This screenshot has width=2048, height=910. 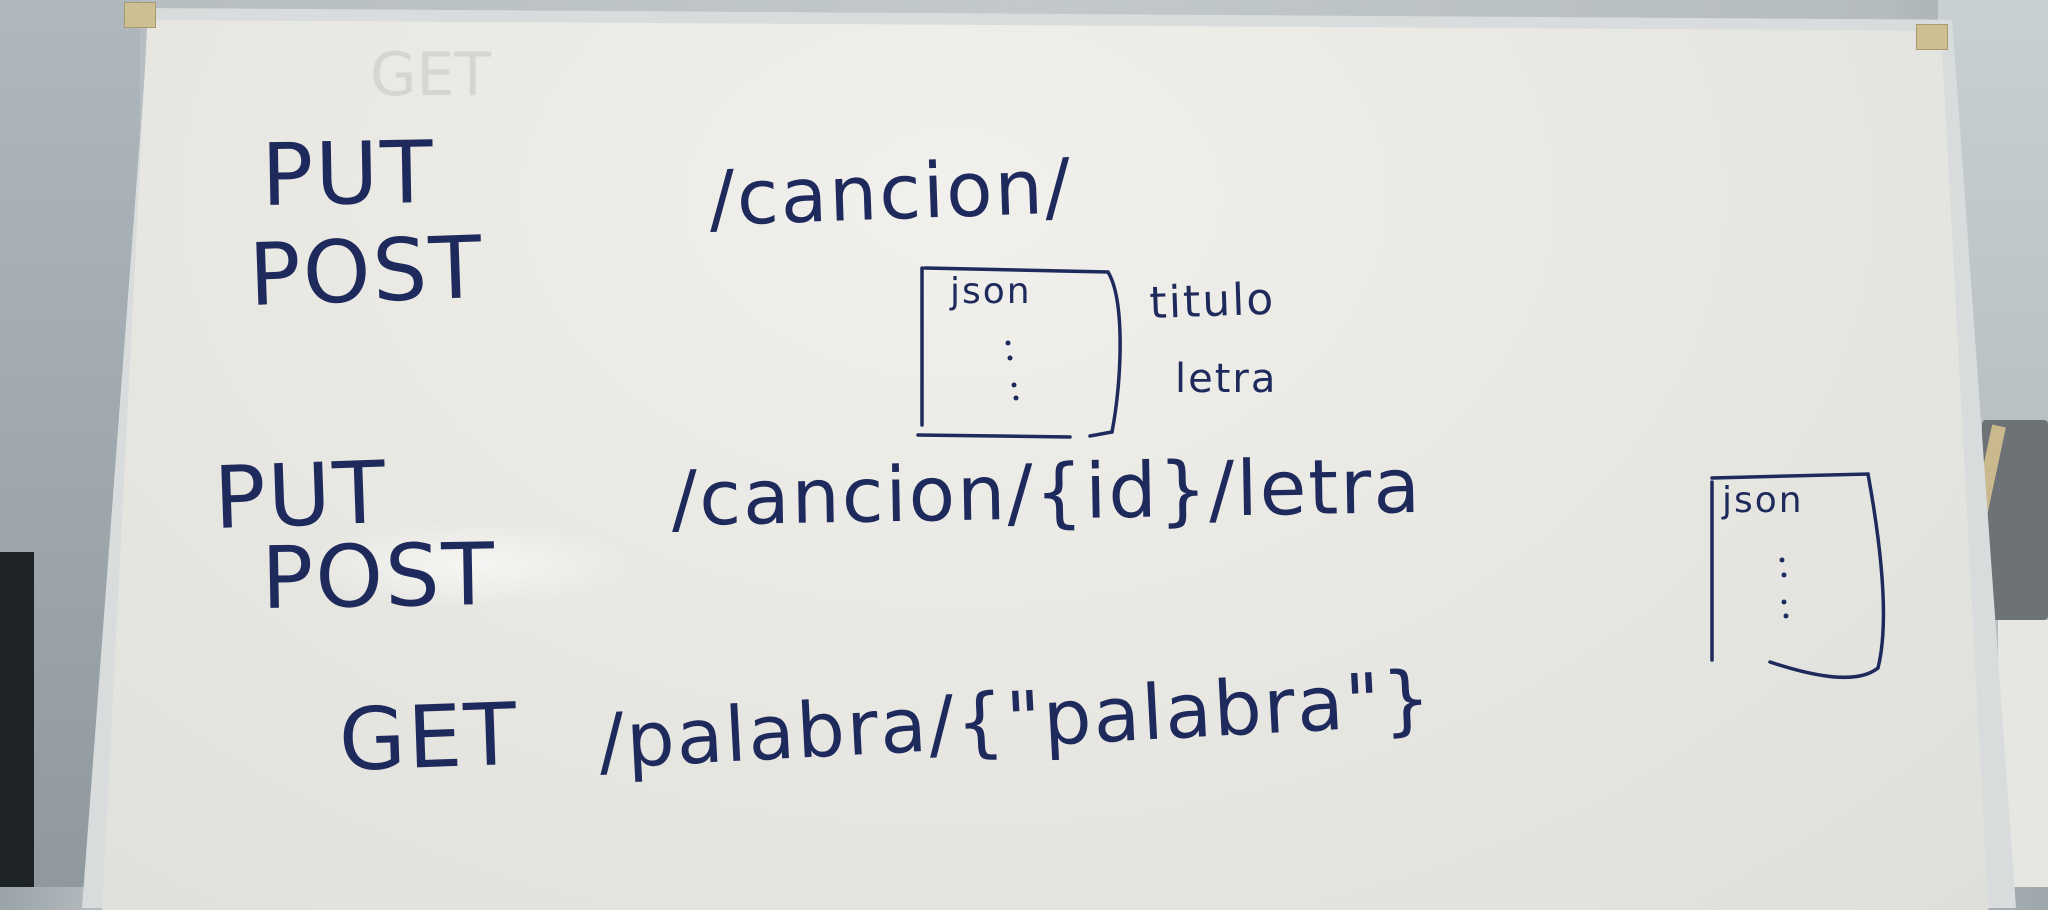 I want to click on path-cancion: /cancion/, so click(x=891, y=192).